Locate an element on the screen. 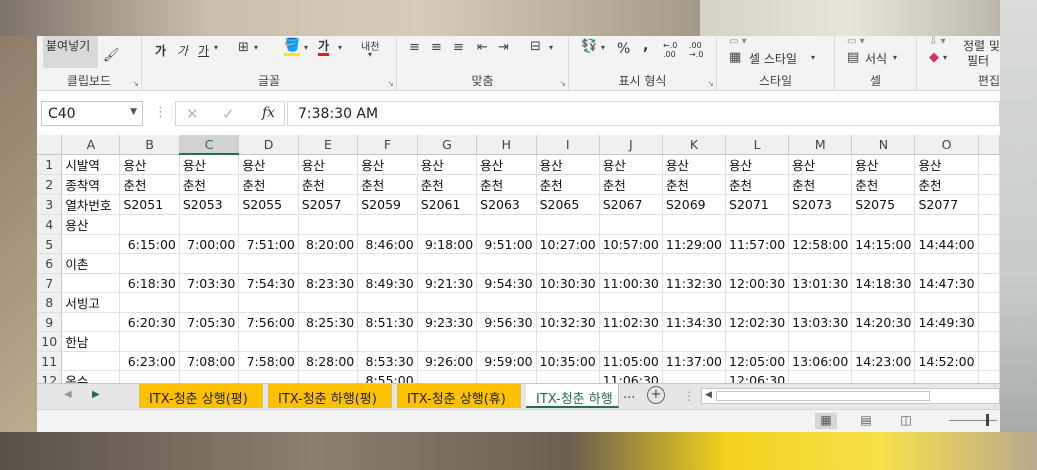 The width and height of the screenshot is (1037, 470). cell: 9:23:30 is located at coordinates (447, 322).